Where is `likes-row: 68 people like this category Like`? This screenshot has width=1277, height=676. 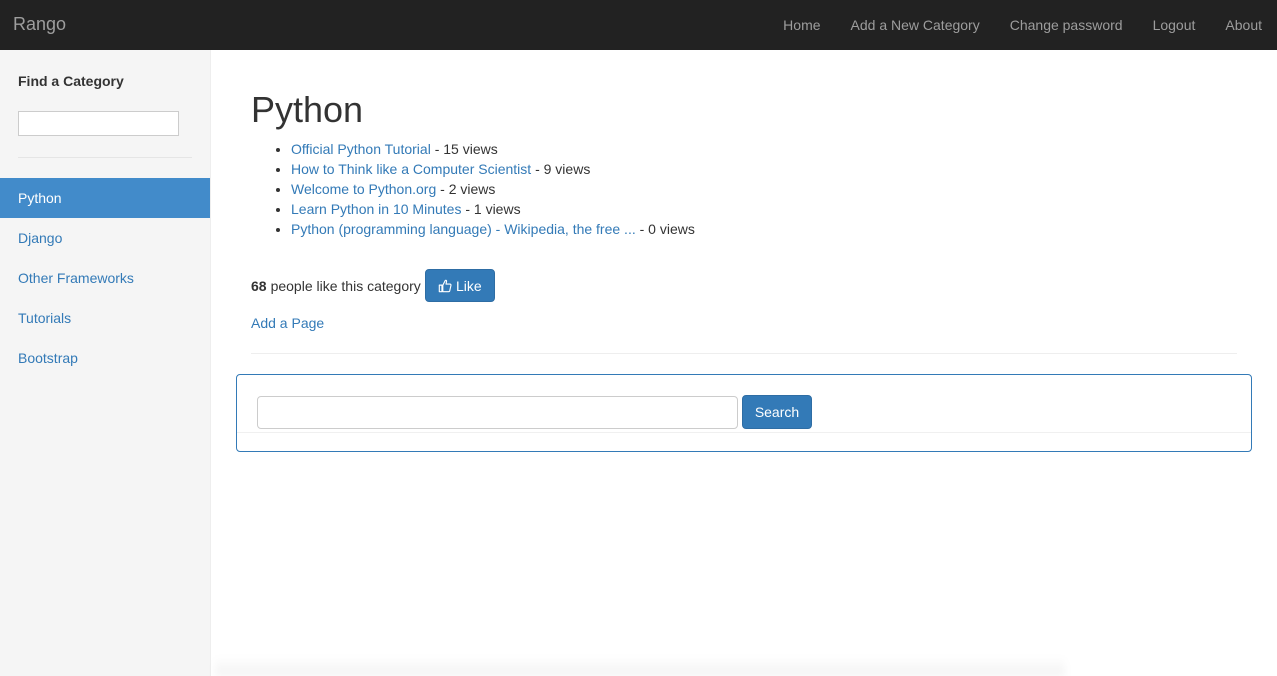 likes-row: 68 people like this category Like is located at coordinates (373, 285).